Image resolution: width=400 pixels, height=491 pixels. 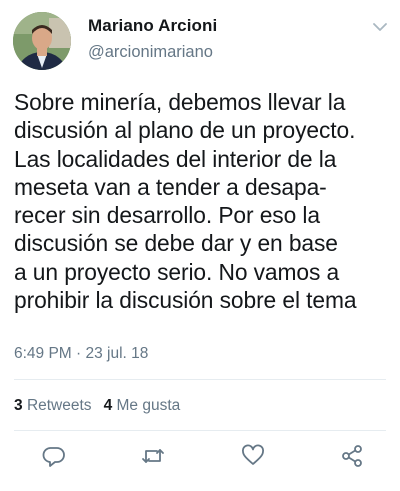 I want to click on profile-photo-image, so click(x=42, y=41).